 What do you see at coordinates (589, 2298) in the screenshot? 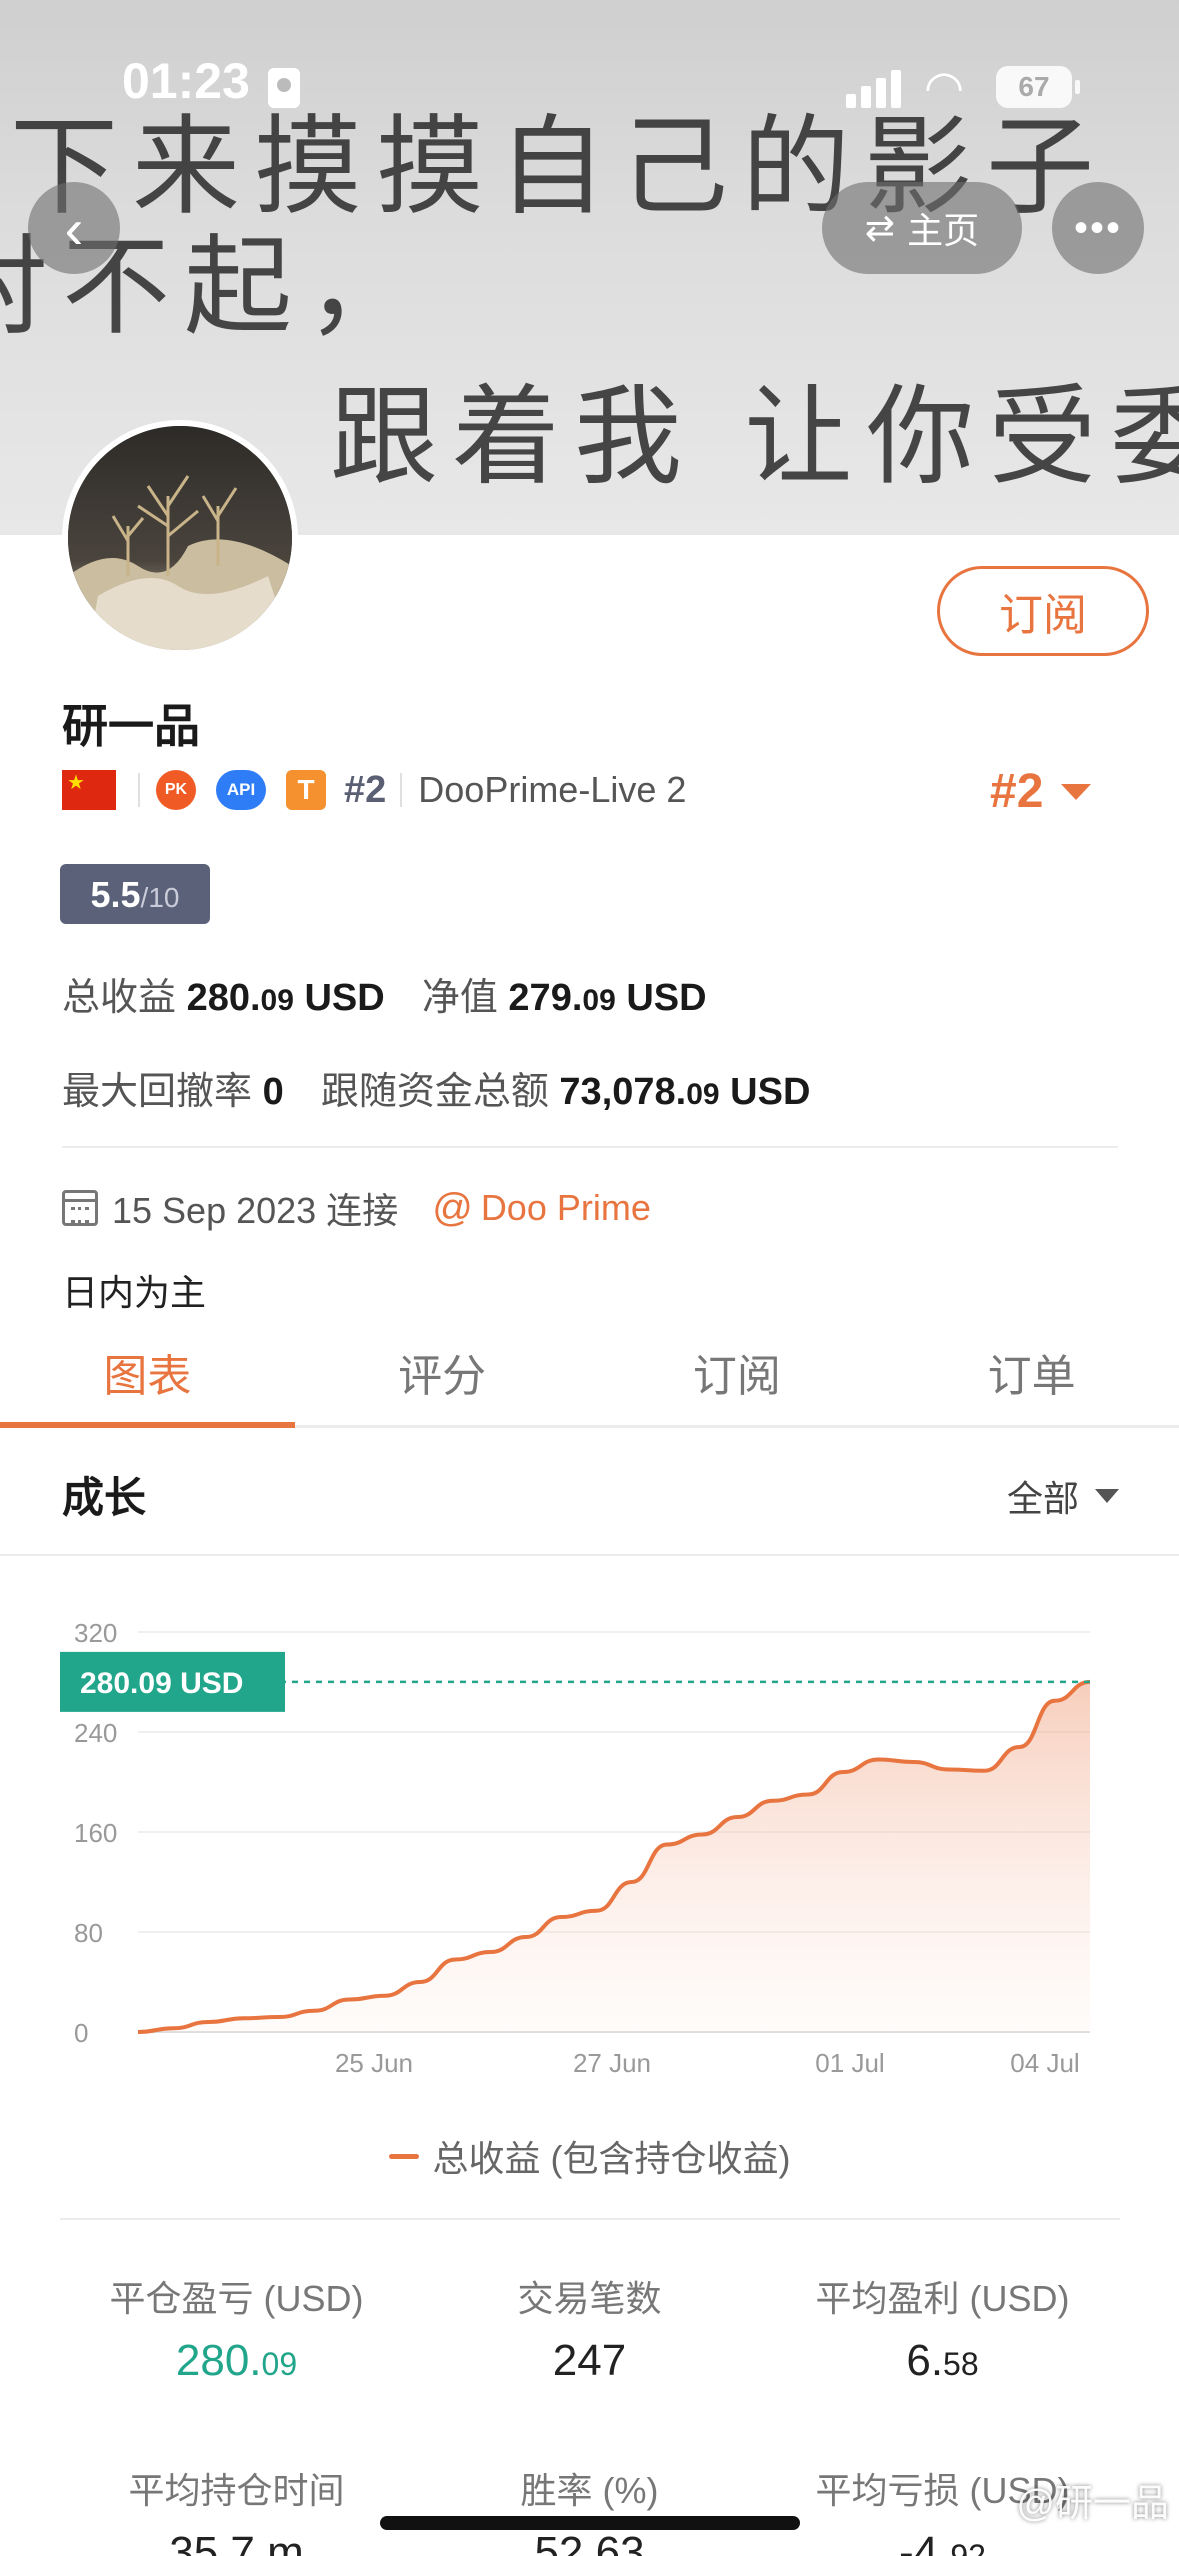
I see `stat-label: 交易笔数` at bounding box center [589, 2298].